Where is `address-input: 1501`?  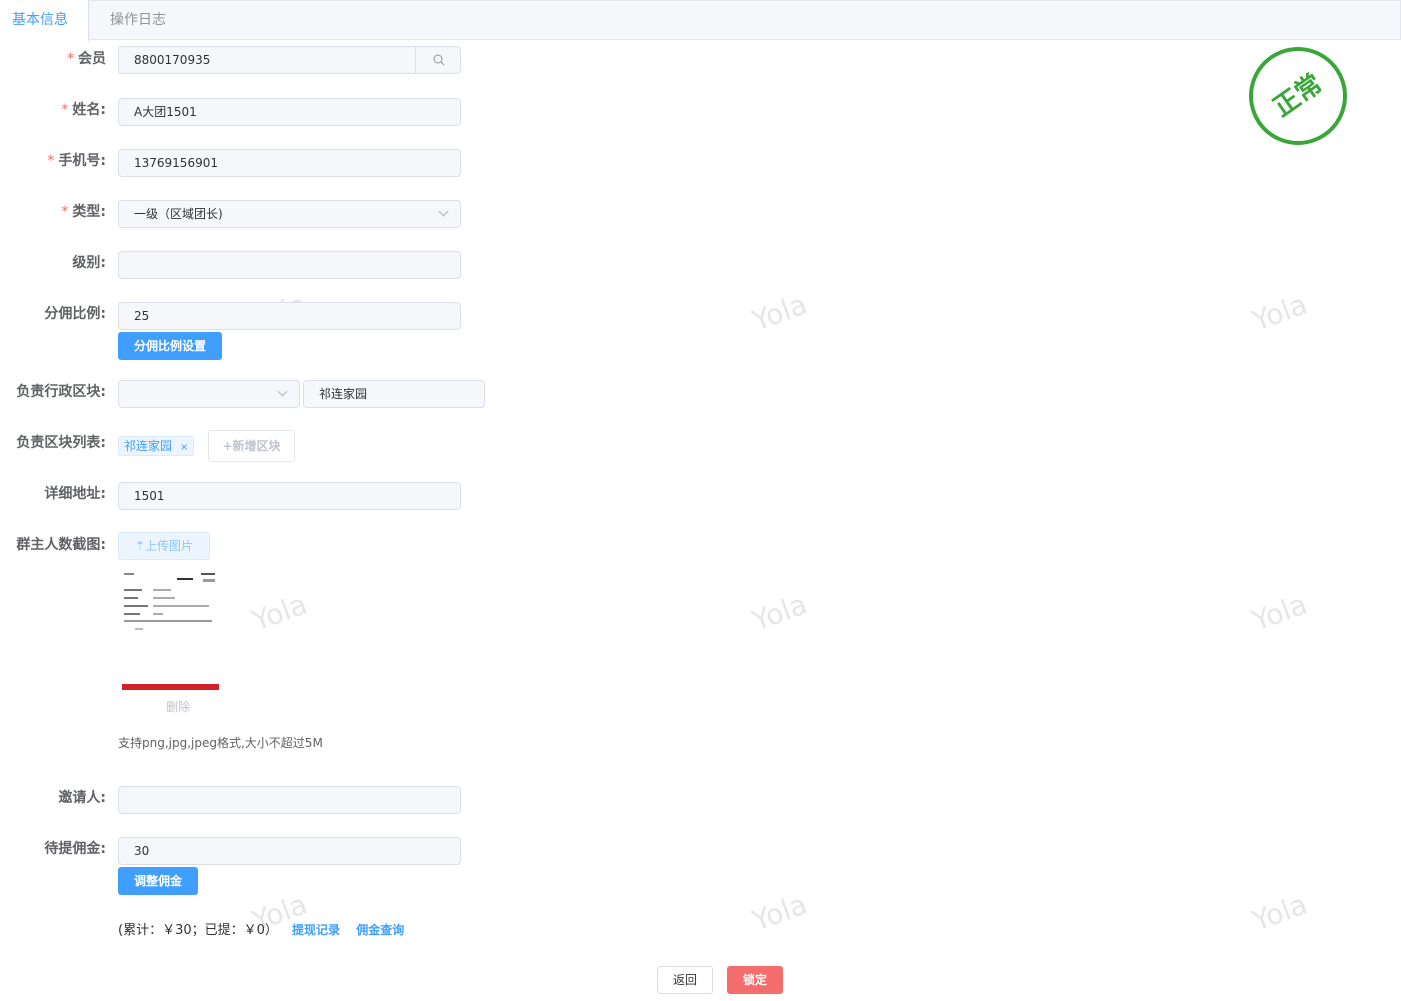 address-input: 1501 is located at coordinates (289, 496).